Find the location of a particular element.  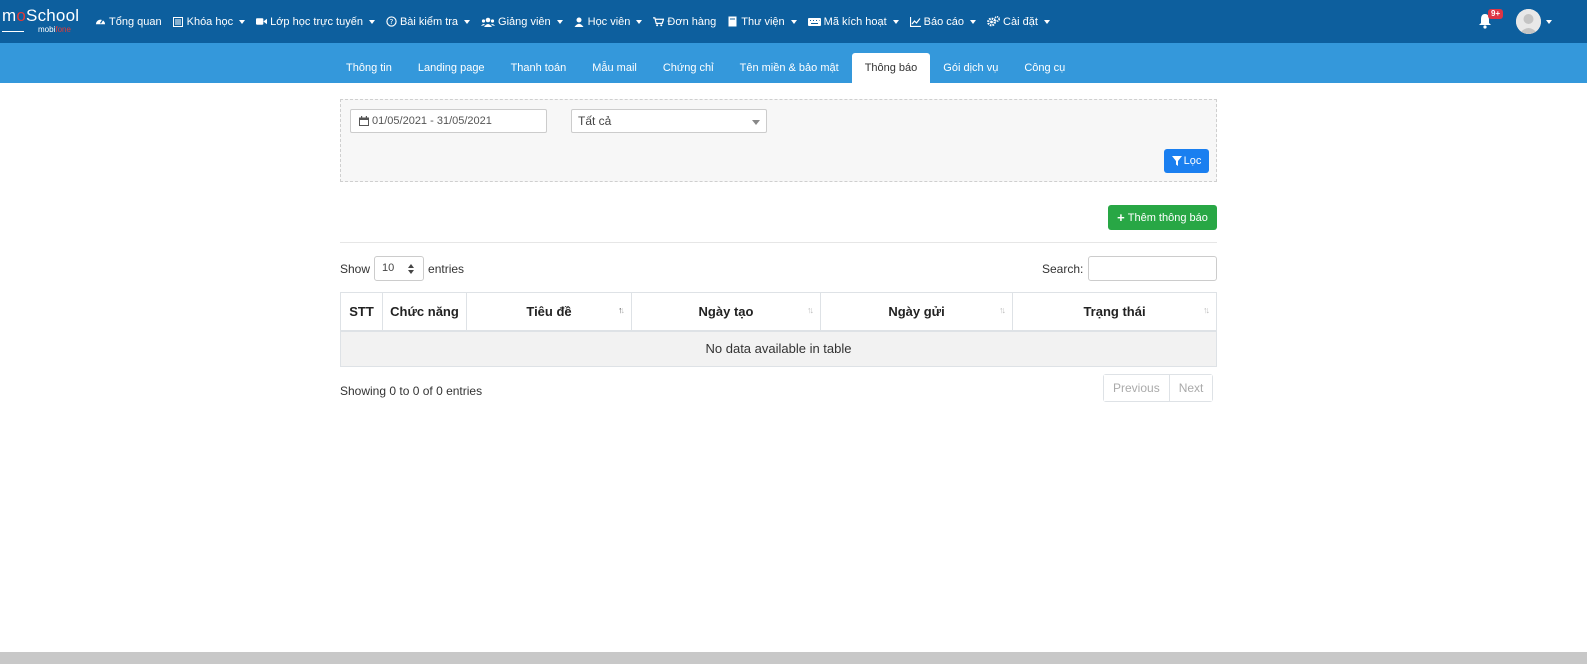

filter-button: Lọc is located at coordinates (1186, 161).